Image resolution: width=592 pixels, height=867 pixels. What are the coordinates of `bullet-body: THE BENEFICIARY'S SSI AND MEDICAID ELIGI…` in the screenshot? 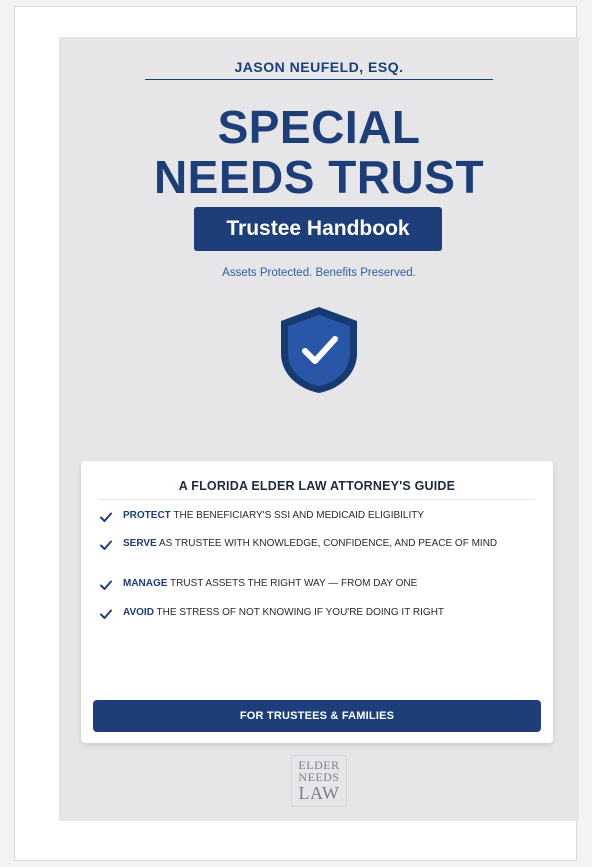 It's located at (297, 515).